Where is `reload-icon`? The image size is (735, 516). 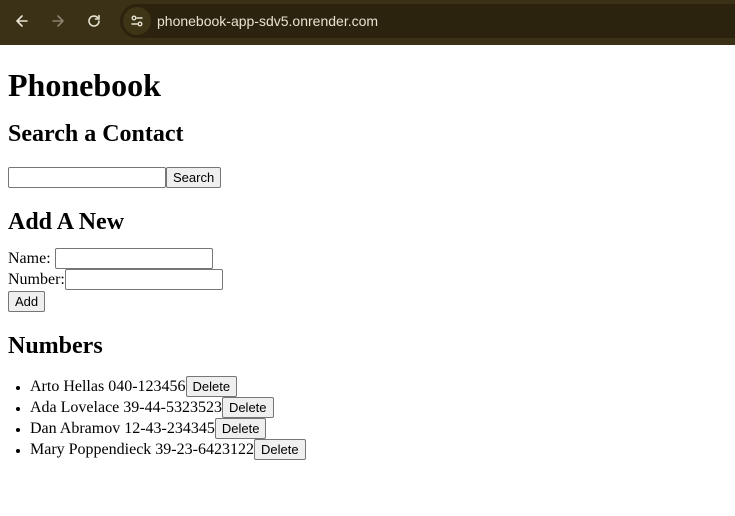
reload-icon is located at coordinates (94, 20).